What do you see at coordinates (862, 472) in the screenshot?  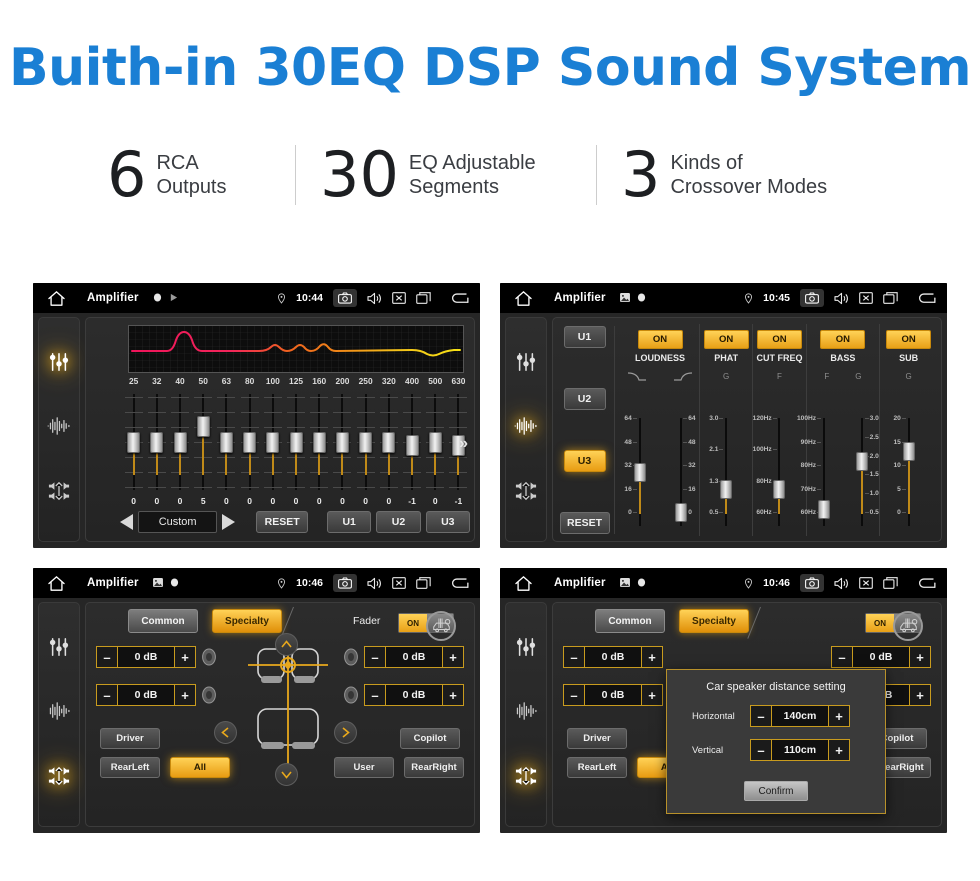 I see `effect-slider: 3.0 2.5 2.0 1.5 1.0 0.5` at bounding box center [862, 472].